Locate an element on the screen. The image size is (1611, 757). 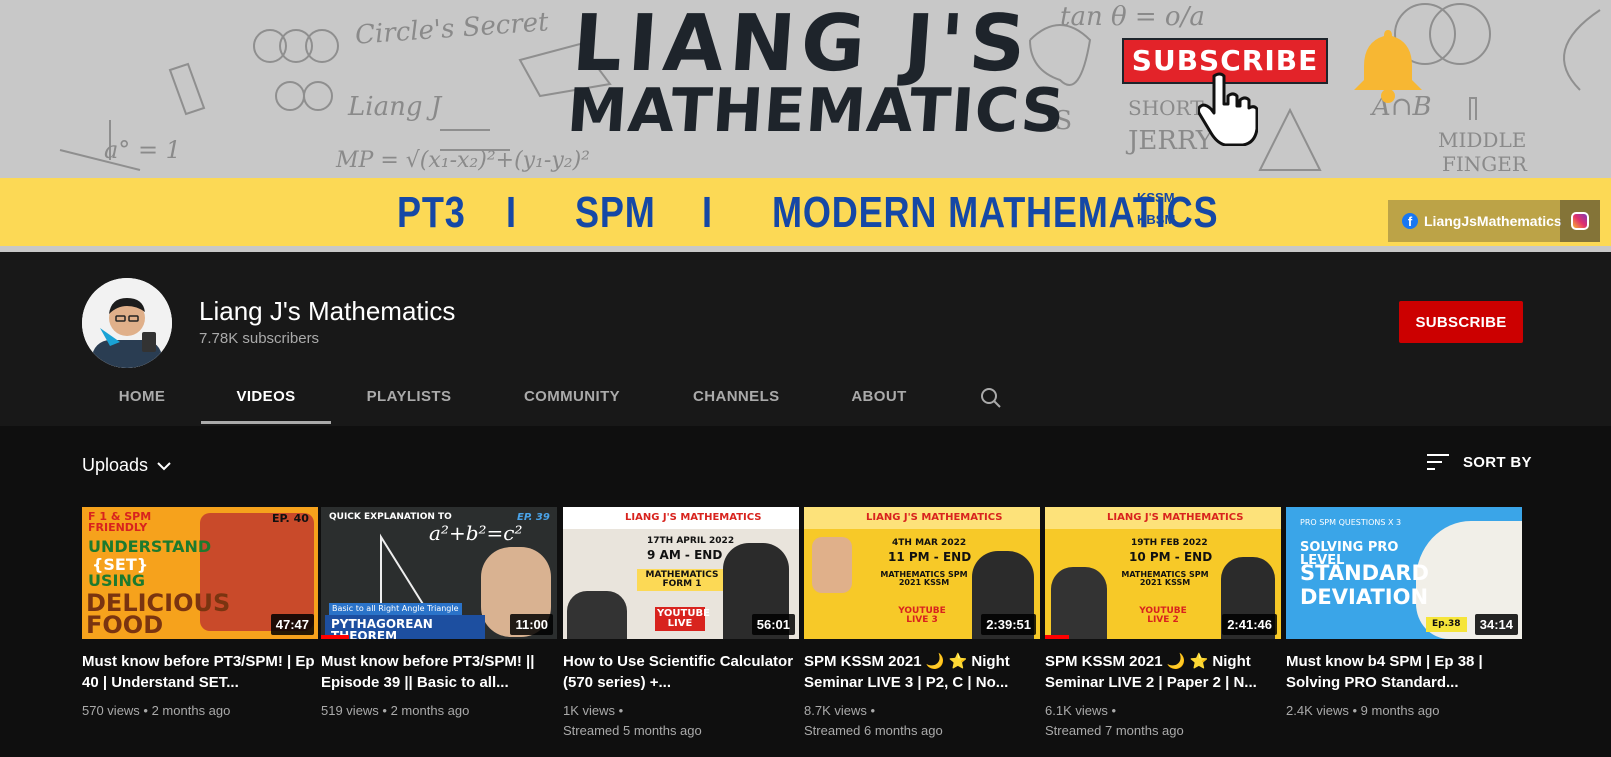
subscriber-count: 7.78K subscribers is located at coordinates (259, 338).